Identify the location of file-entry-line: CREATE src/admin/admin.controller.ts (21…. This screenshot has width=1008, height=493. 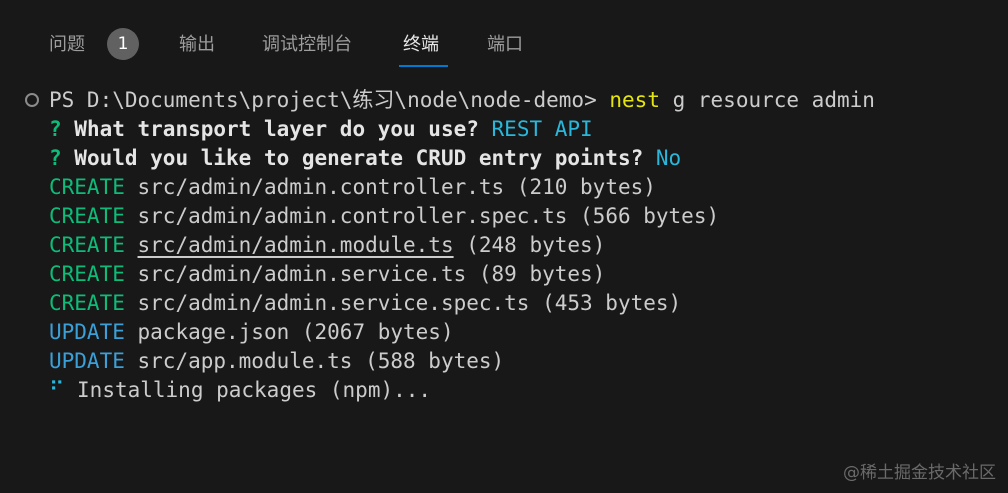
(352, 187).